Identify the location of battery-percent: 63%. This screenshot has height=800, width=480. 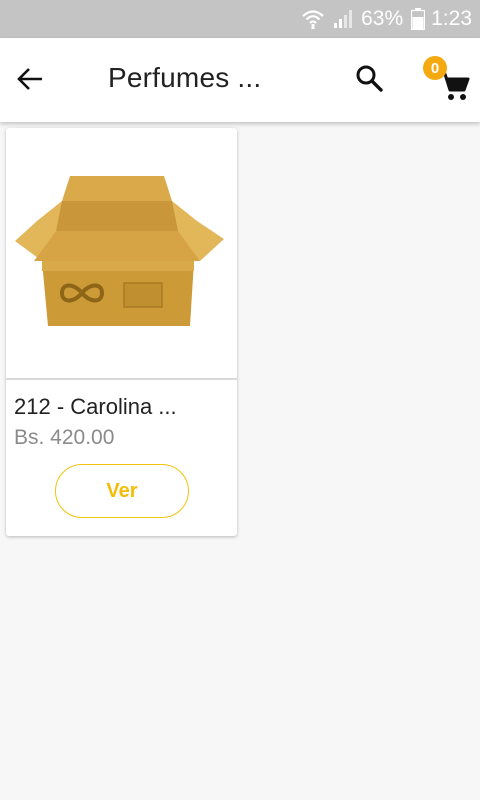
(382, 18).